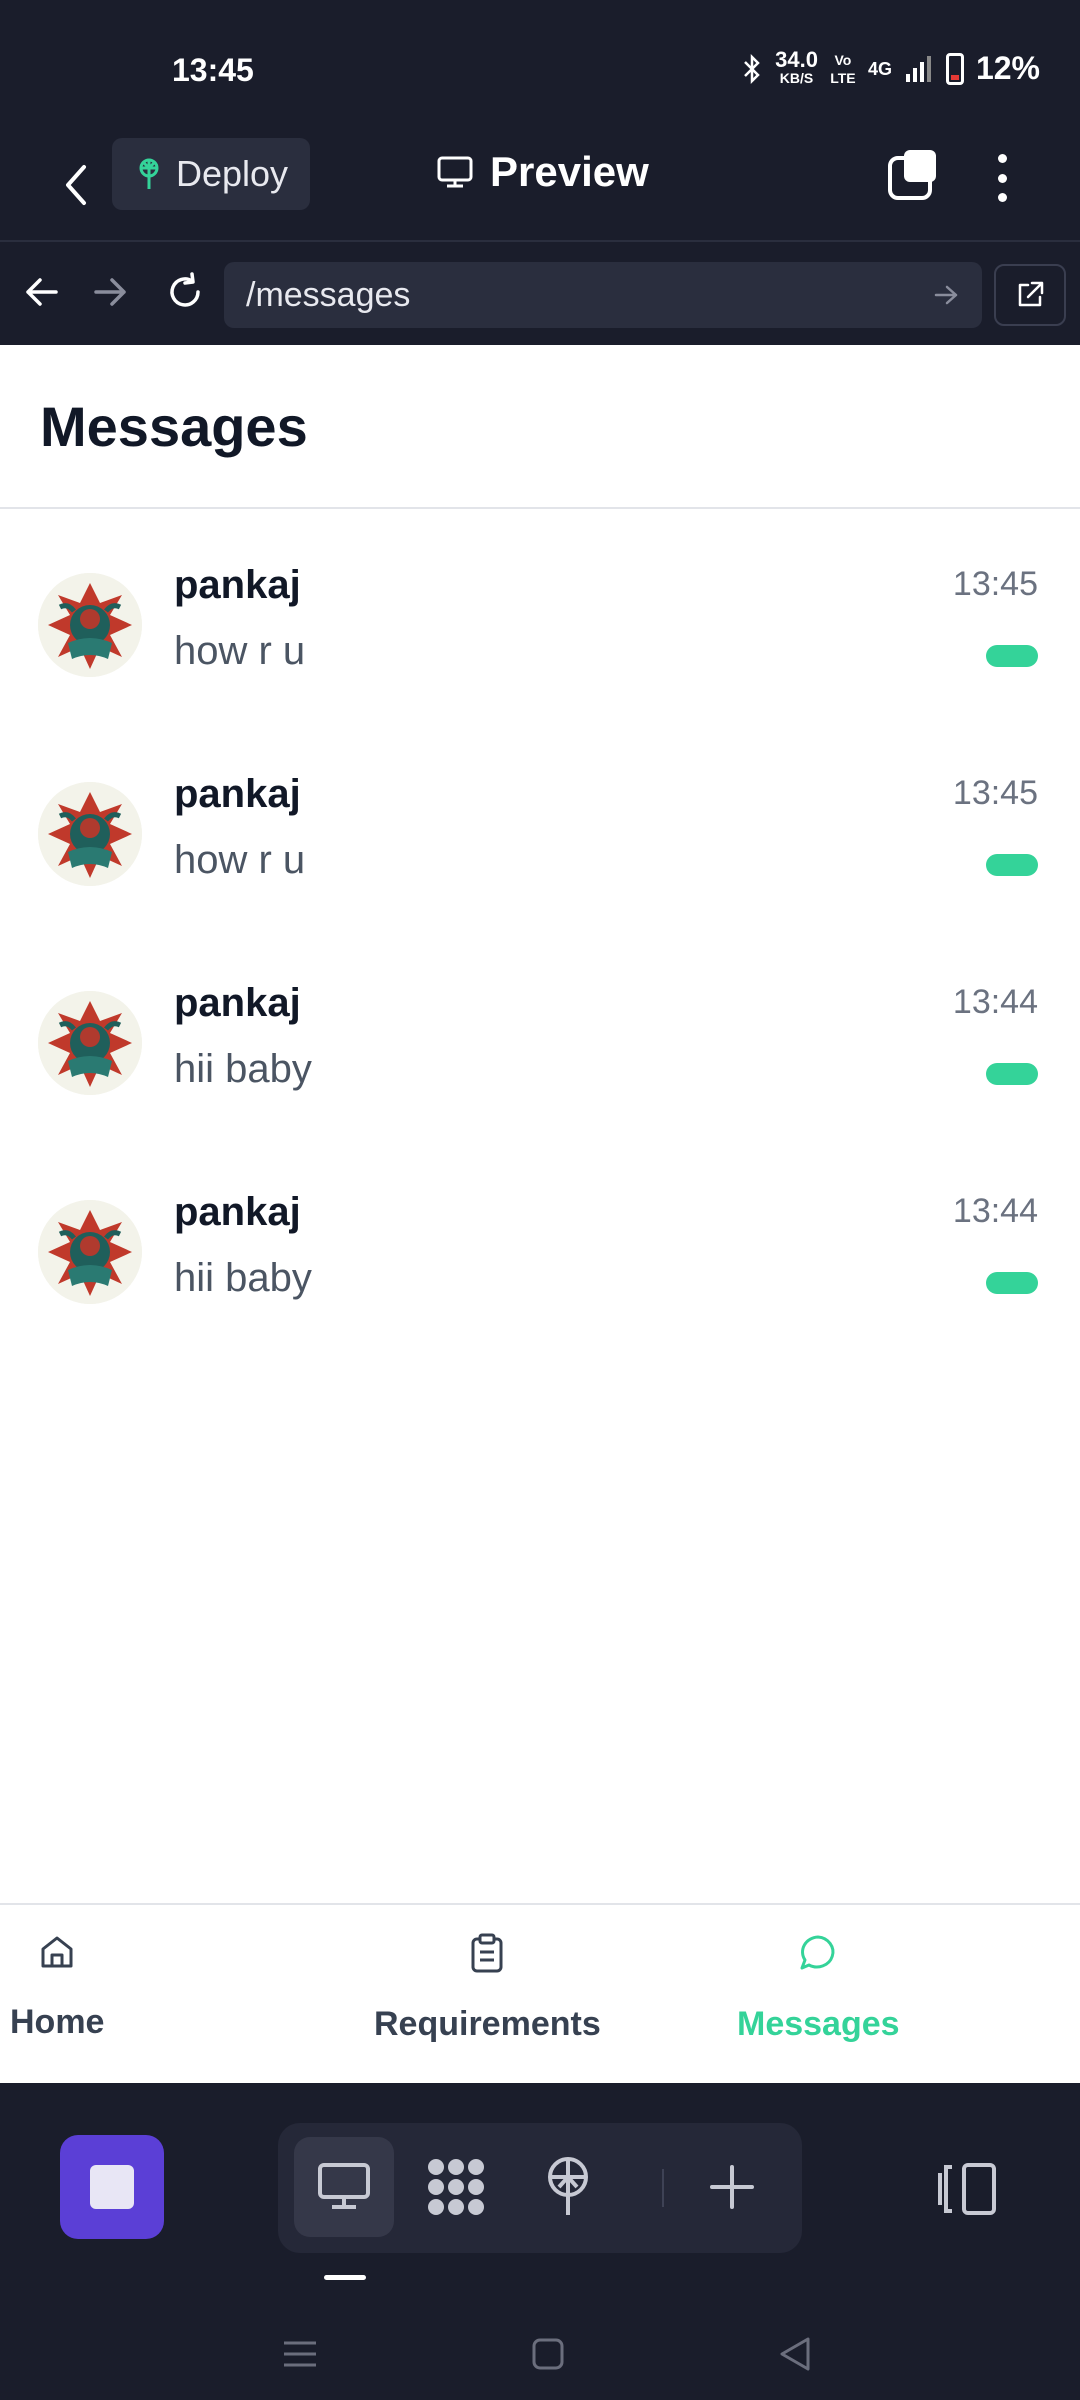 This screenshot has height=2400, width=1080. Describe the element at coordinates (947, 295) in the screenshot. I see `go-arrow-icon` at that location.